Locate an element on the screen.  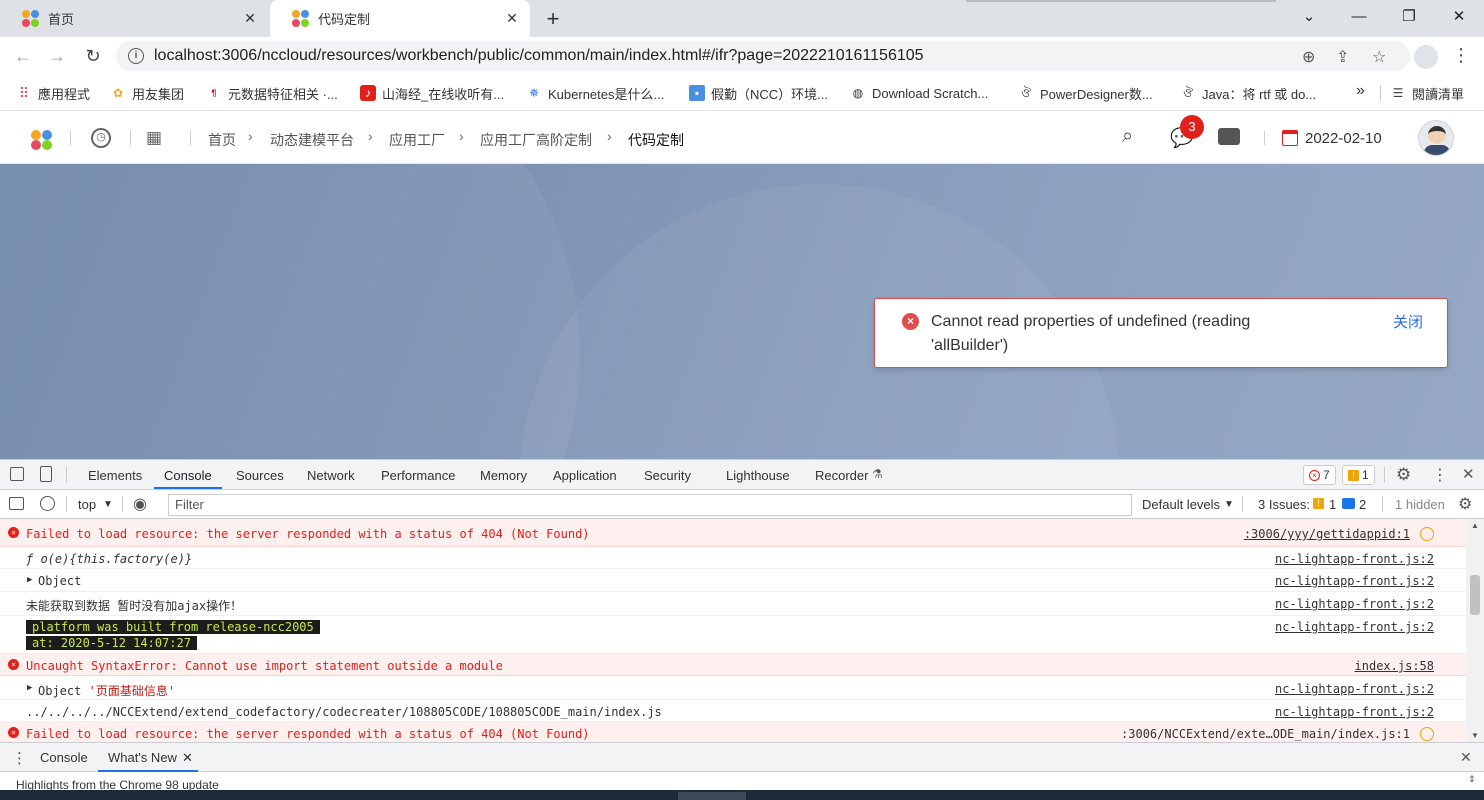
log-levels-dropdown: Default levels is located at coordinates (1181, 504).